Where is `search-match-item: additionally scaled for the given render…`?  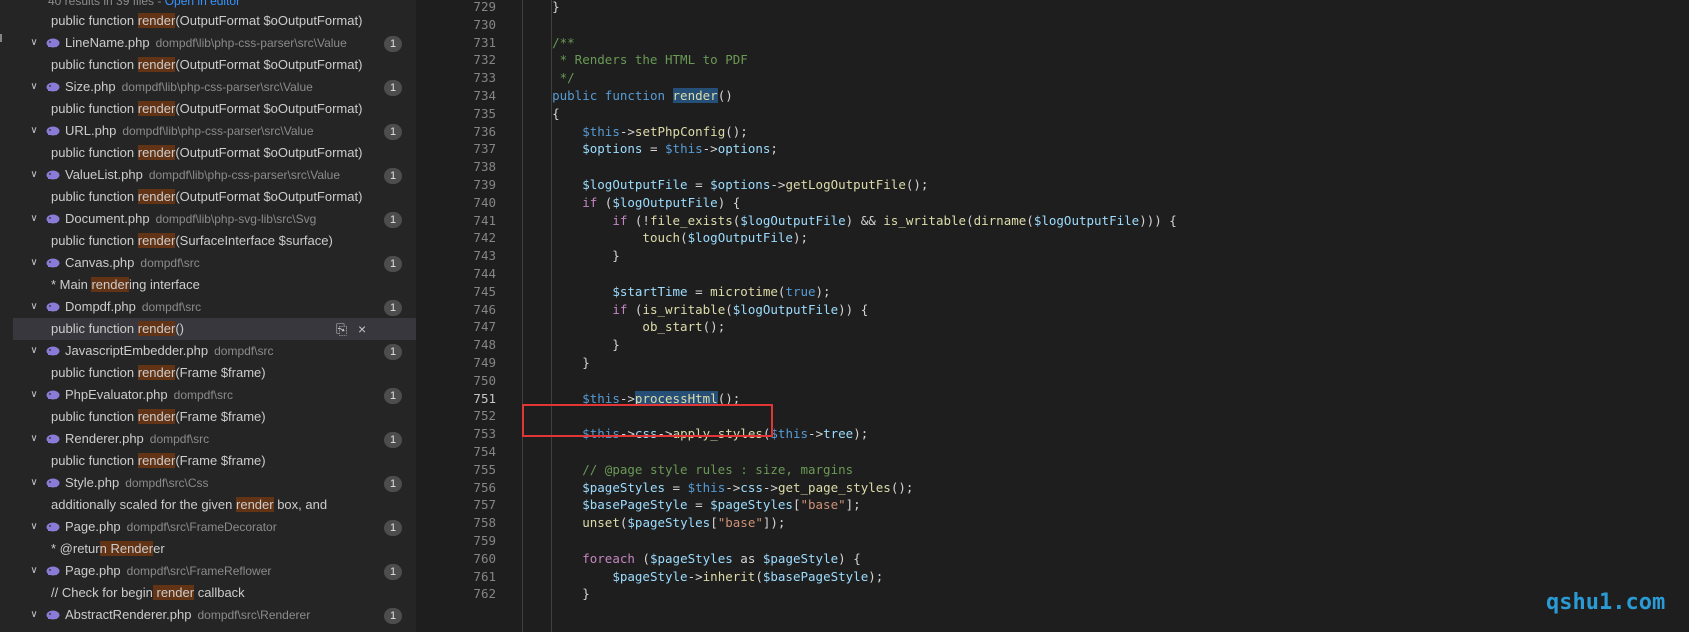 search-match-item: additionally scaled for the given render… is located at coordinates (214, 505).